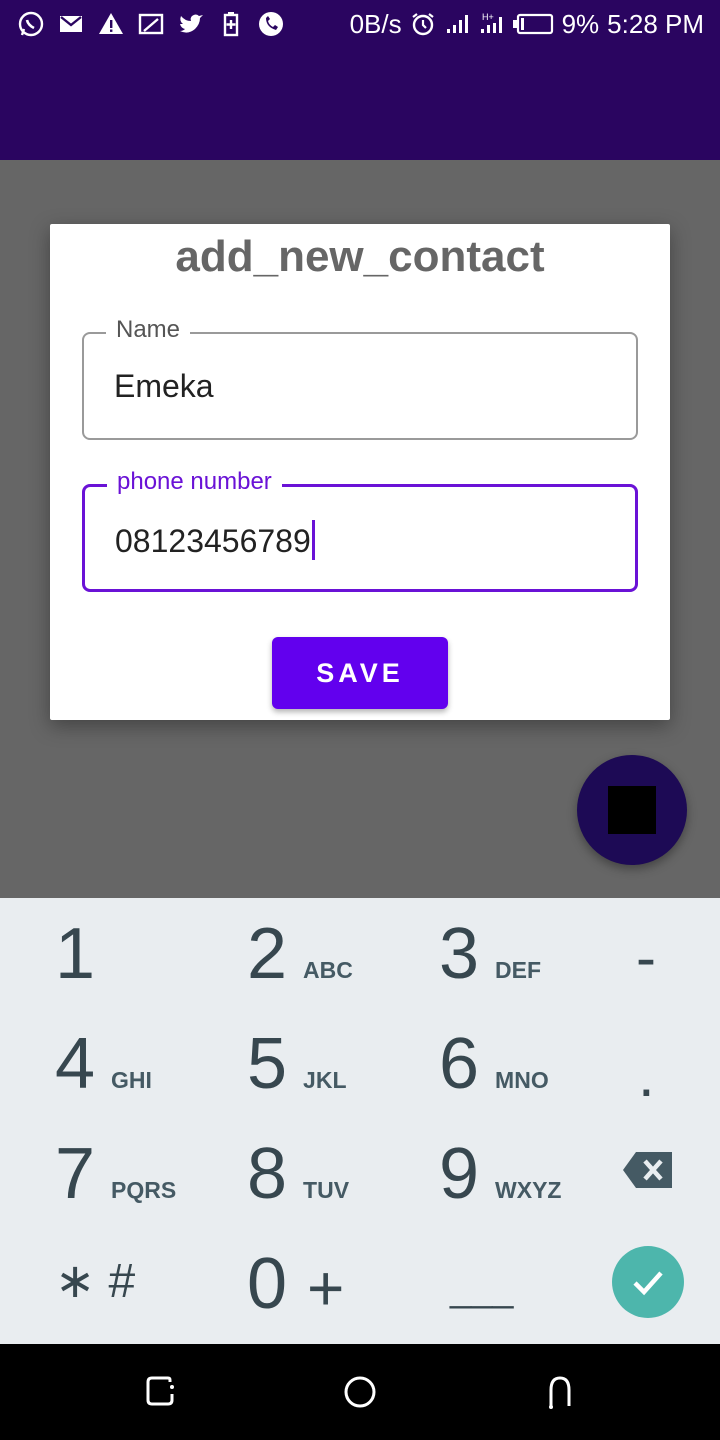  What do you see at coordinates (103, 1064) in the screenshot?
I see `key-4: 4 GHI` at bounding box center [103, 1064].